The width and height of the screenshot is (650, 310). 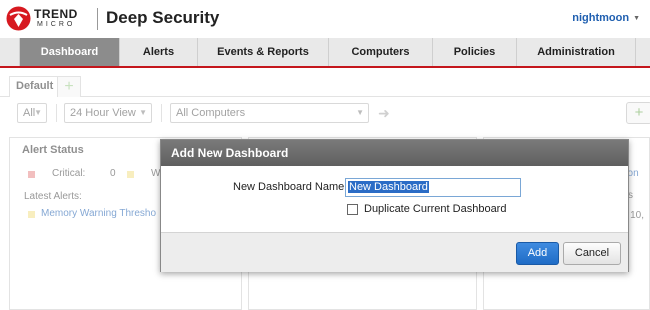 I want to click on nav-spacer, so click(x=10, y=52).